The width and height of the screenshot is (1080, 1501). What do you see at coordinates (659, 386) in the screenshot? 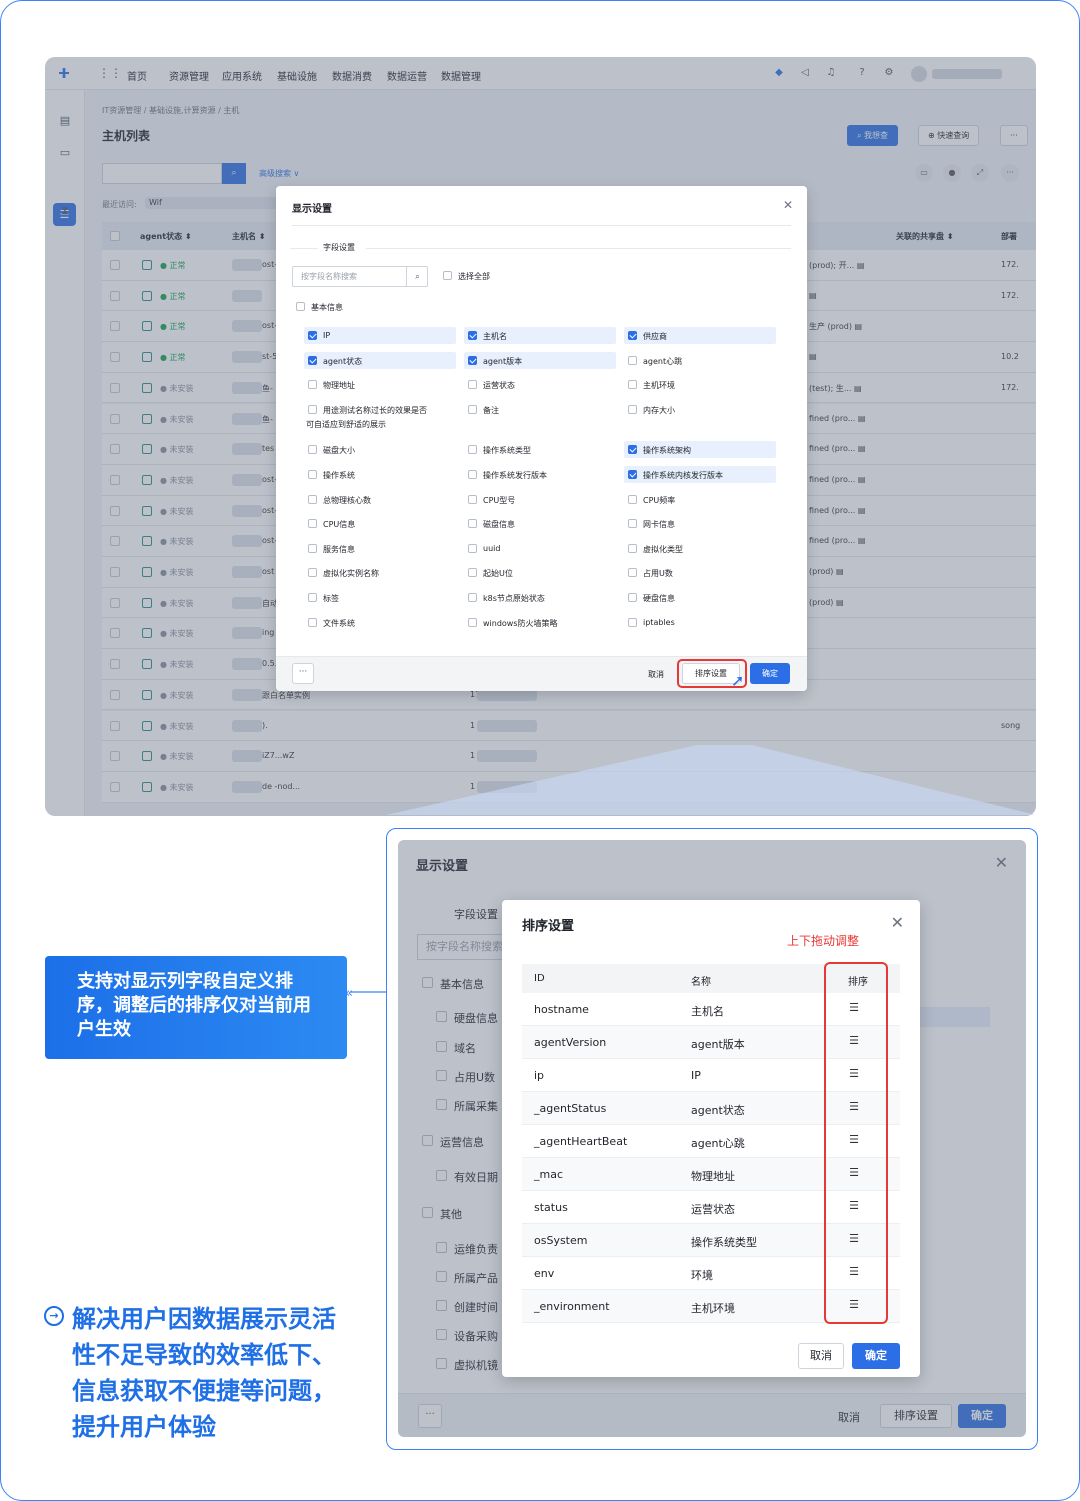
I see `field-label: 主机环境` at bounding box center [659, 386].